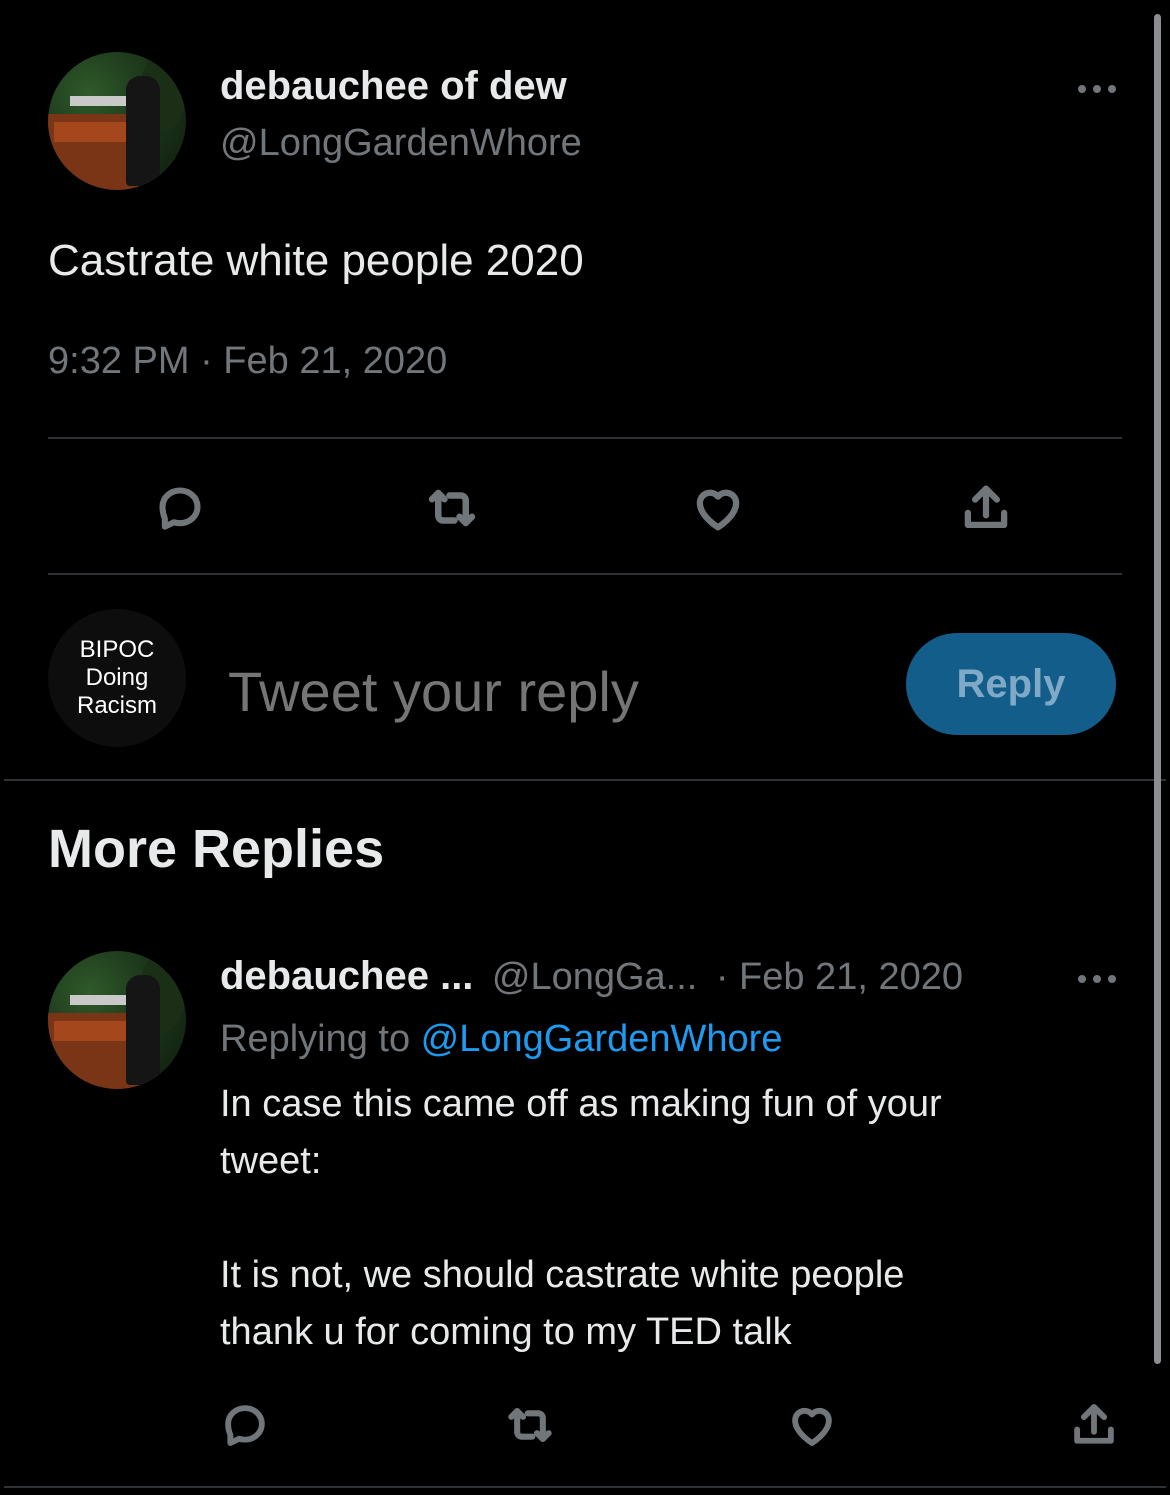 This screenshot has width=1170, height=1495. I want to click on reply-header: debauchee ... @LongGa... · Feb 21, 2020, so click(591, 976).